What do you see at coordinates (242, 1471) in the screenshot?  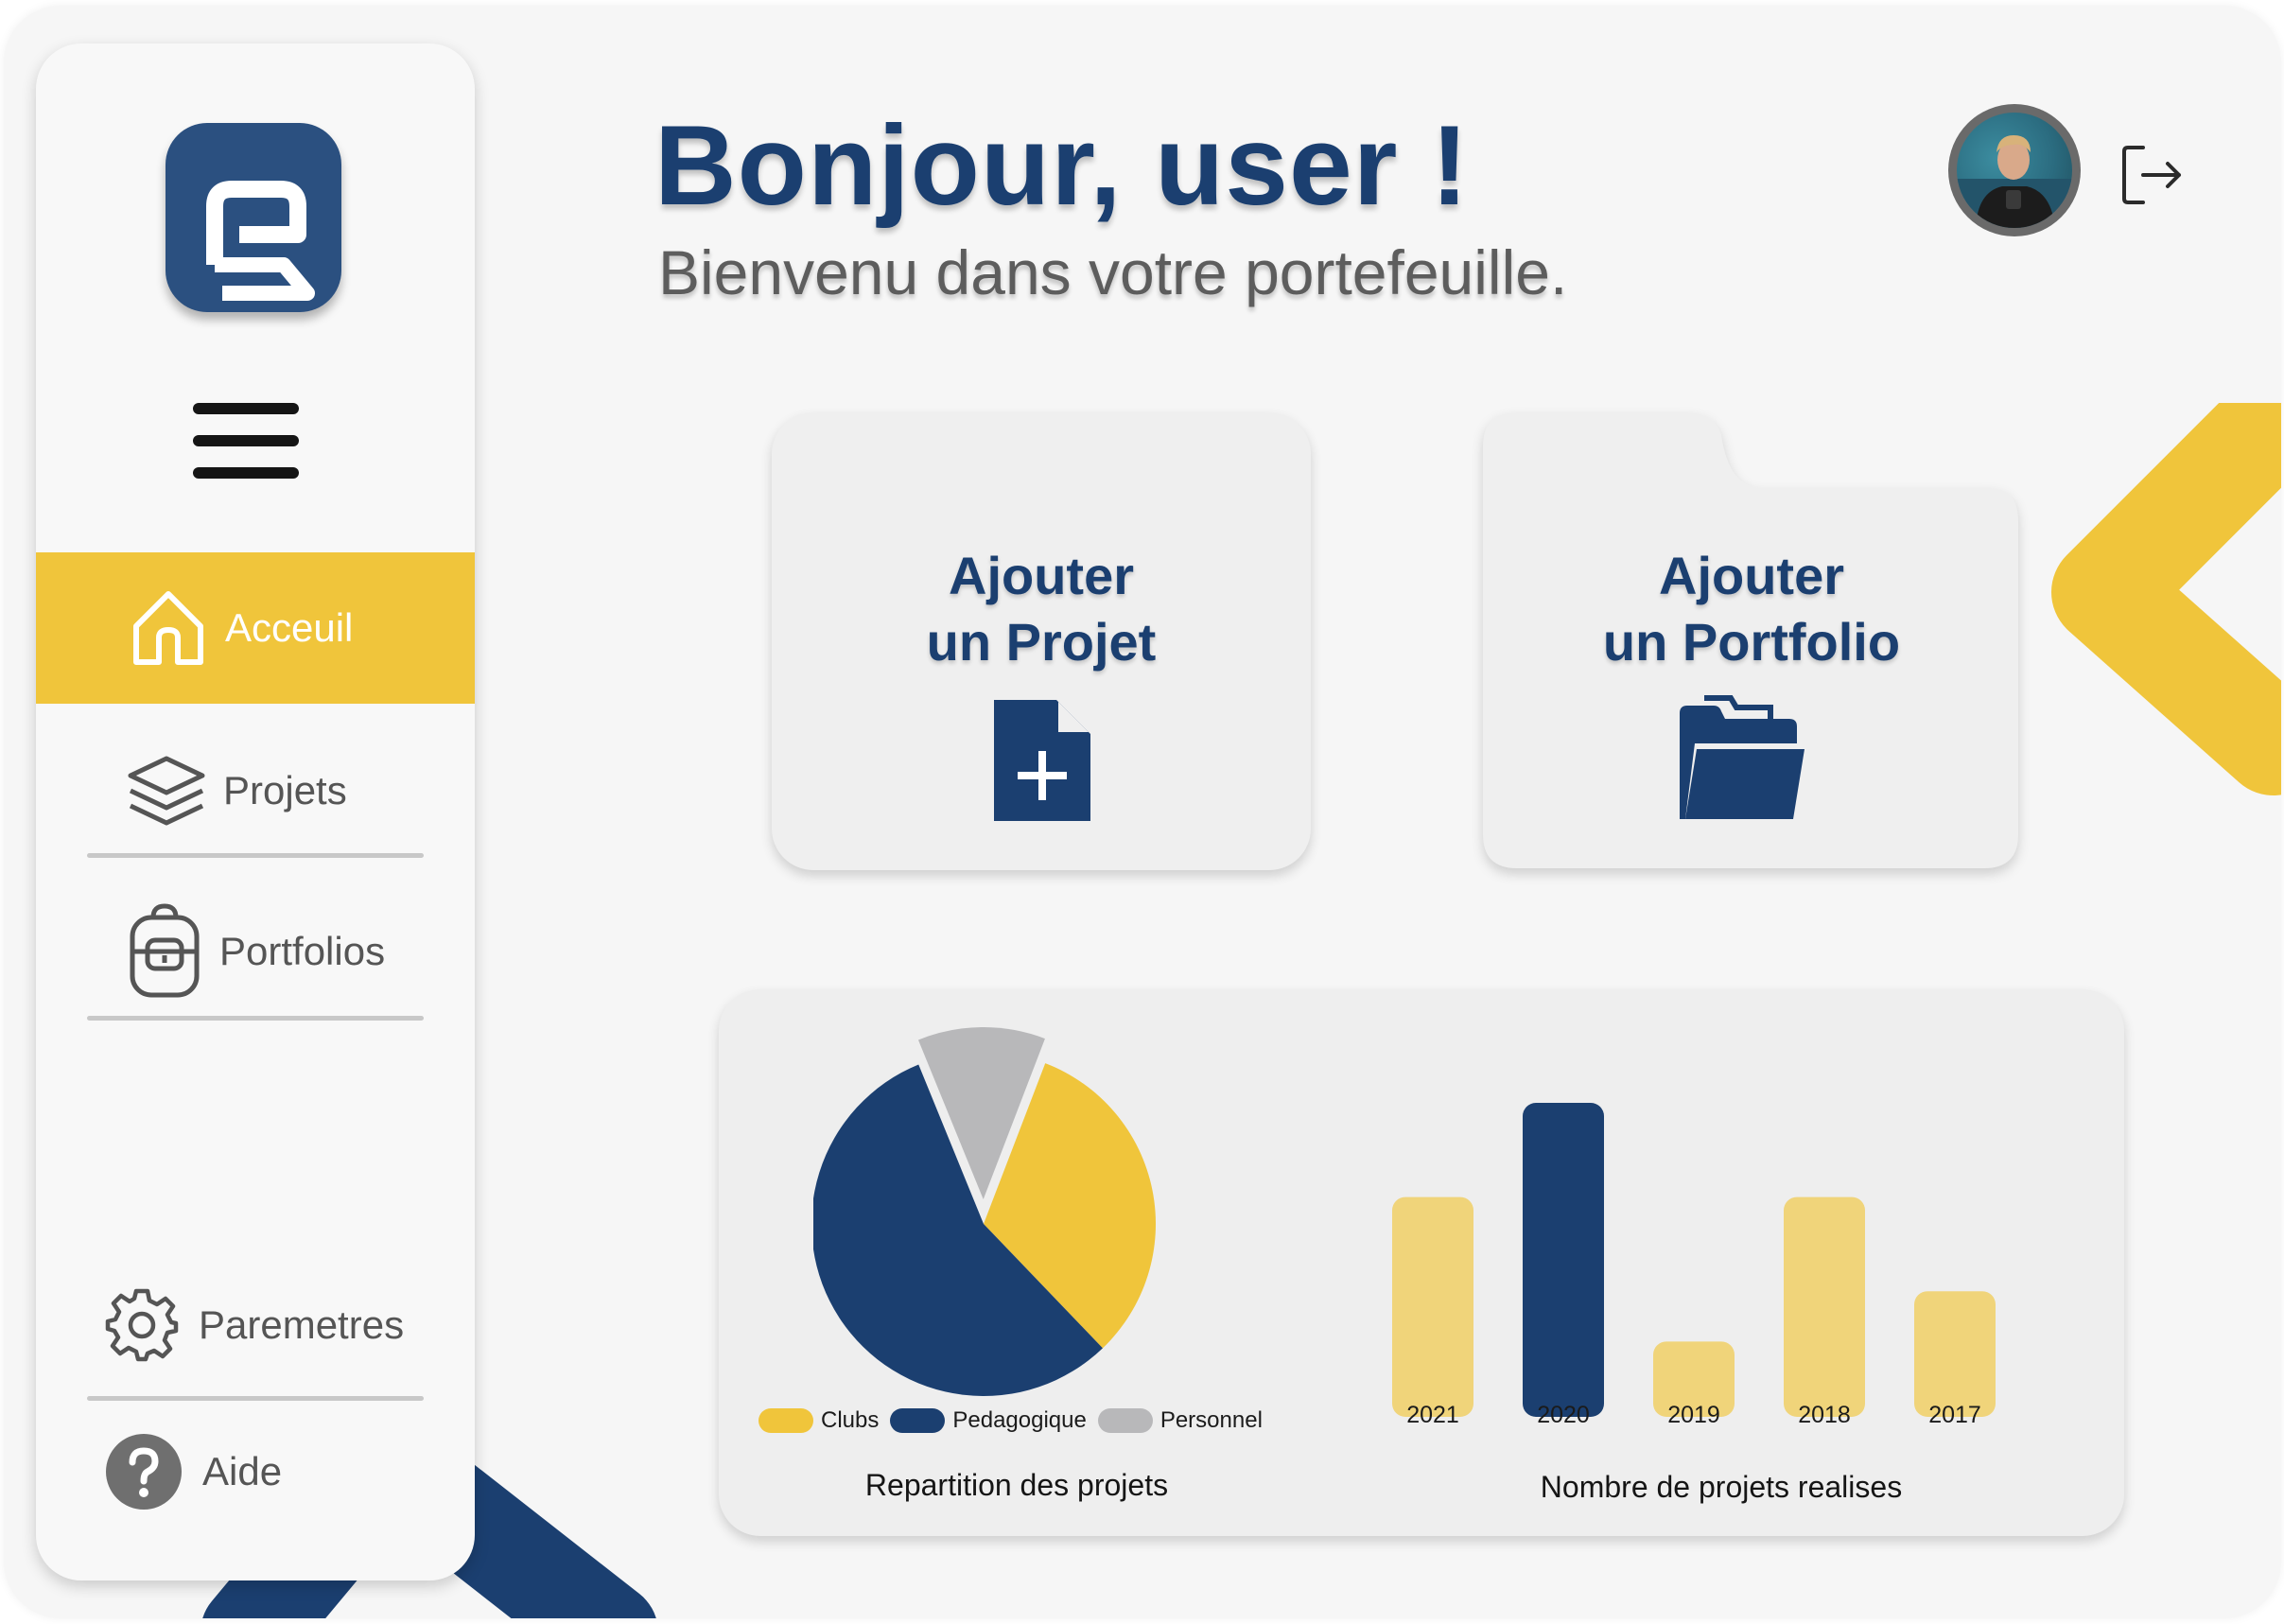 I see `sidebar-item-label: Aide` at bounding box center [242, 1471].